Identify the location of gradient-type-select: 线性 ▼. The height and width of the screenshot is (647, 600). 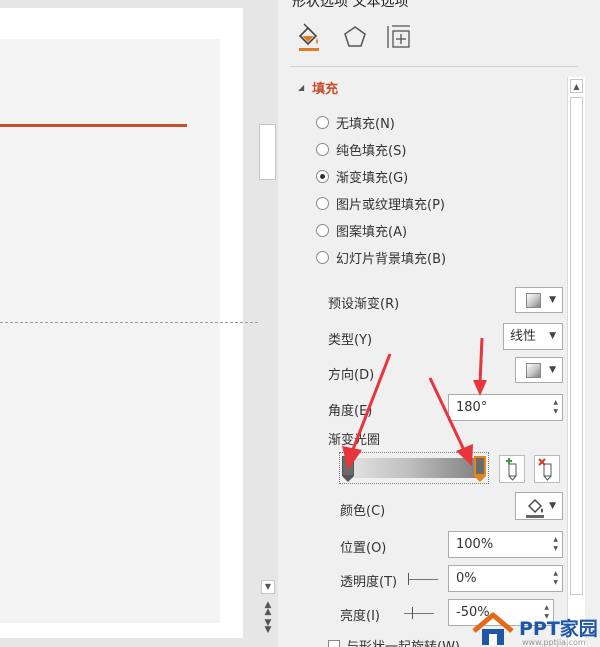
(533, 336).